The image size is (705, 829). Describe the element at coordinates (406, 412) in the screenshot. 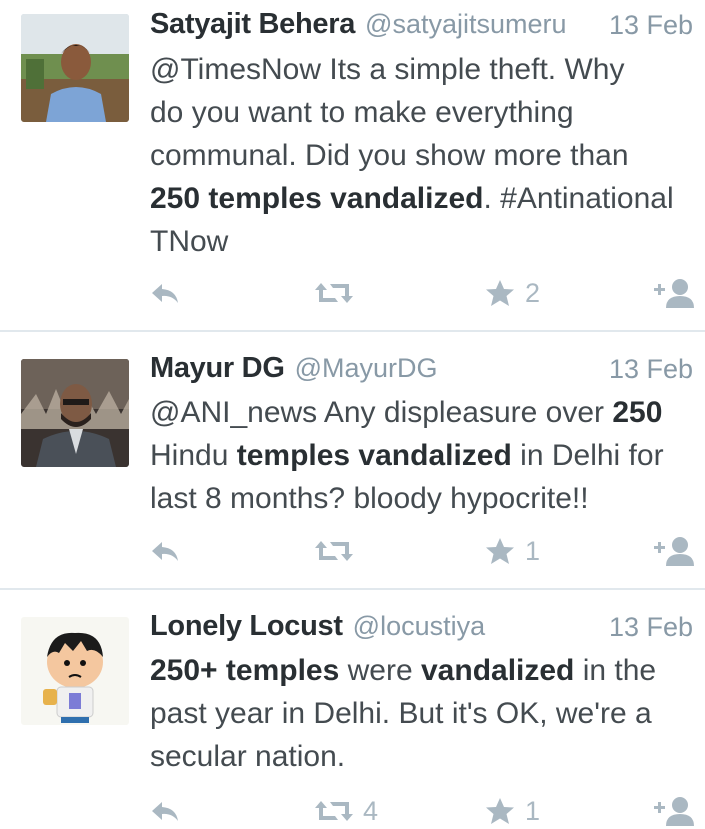

I see `tweet-text-line: @ANI_news Any displeasure over 250` at that location.